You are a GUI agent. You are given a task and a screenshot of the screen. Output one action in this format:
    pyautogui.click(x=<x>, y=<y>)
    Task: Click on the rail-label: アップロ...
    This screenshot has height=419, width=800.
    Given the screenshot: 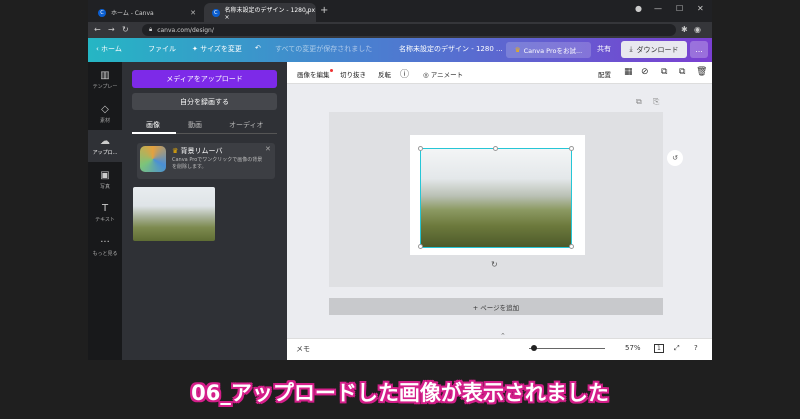 What is the action you would take?
    pyautogui.click(x=105, y=153)
    